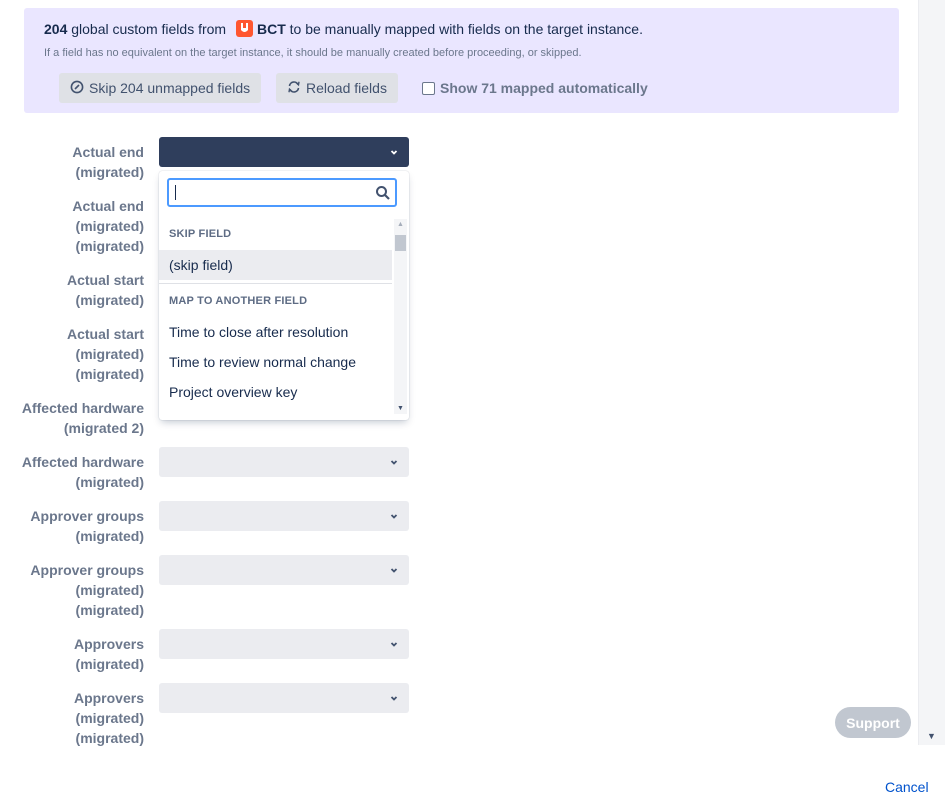 This screenshot has width=945, height=812. What do you see at coordinates (284, 152) in the screenshot?
I see `field-mapping-select-active` at bounding box center [284, 152].